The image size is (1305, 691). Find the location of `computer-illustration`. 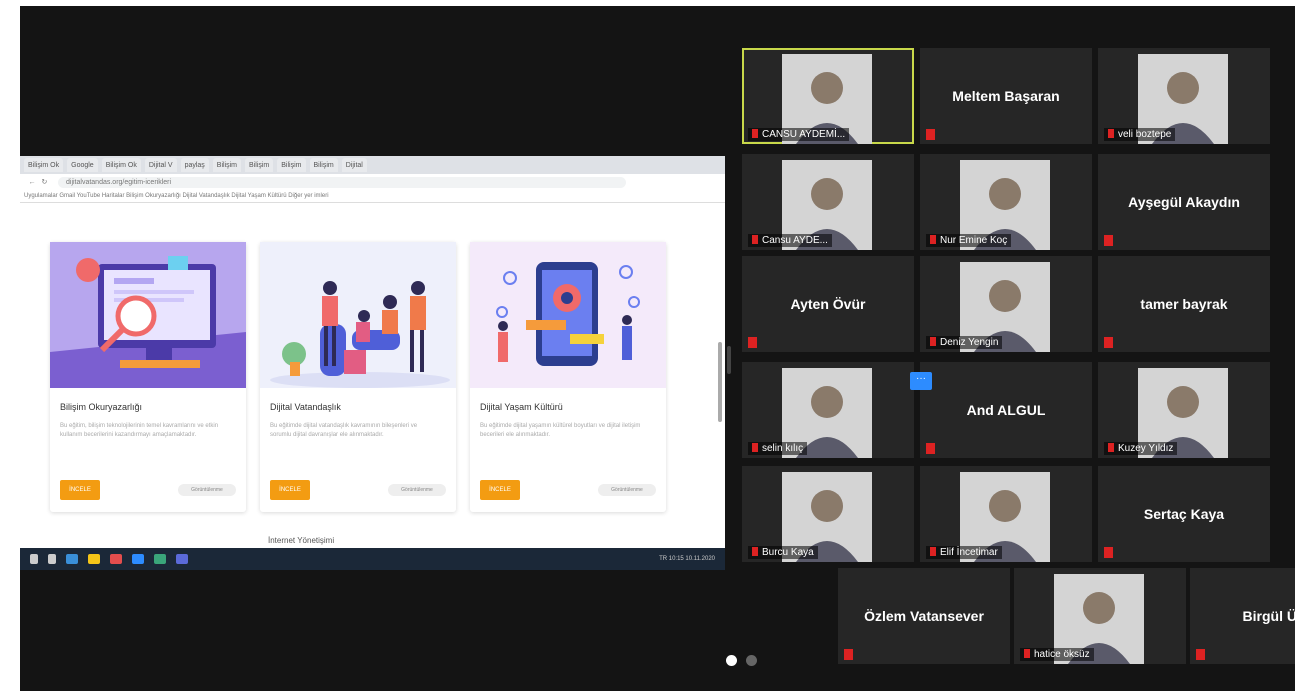

computer-illustration is located at coordinates (148, 315).